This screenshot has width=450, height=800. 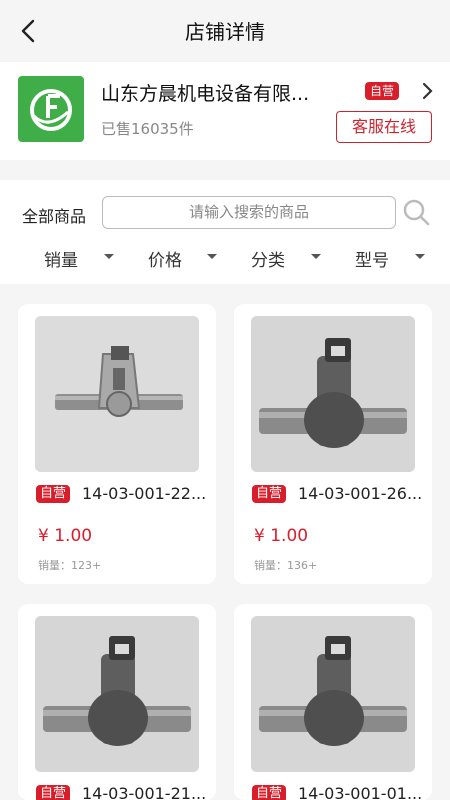 What do you see at coordinates (384, 127) in the screenshot?
I see `customer-service-button: 客服在线` at bounding box center [384, 127].